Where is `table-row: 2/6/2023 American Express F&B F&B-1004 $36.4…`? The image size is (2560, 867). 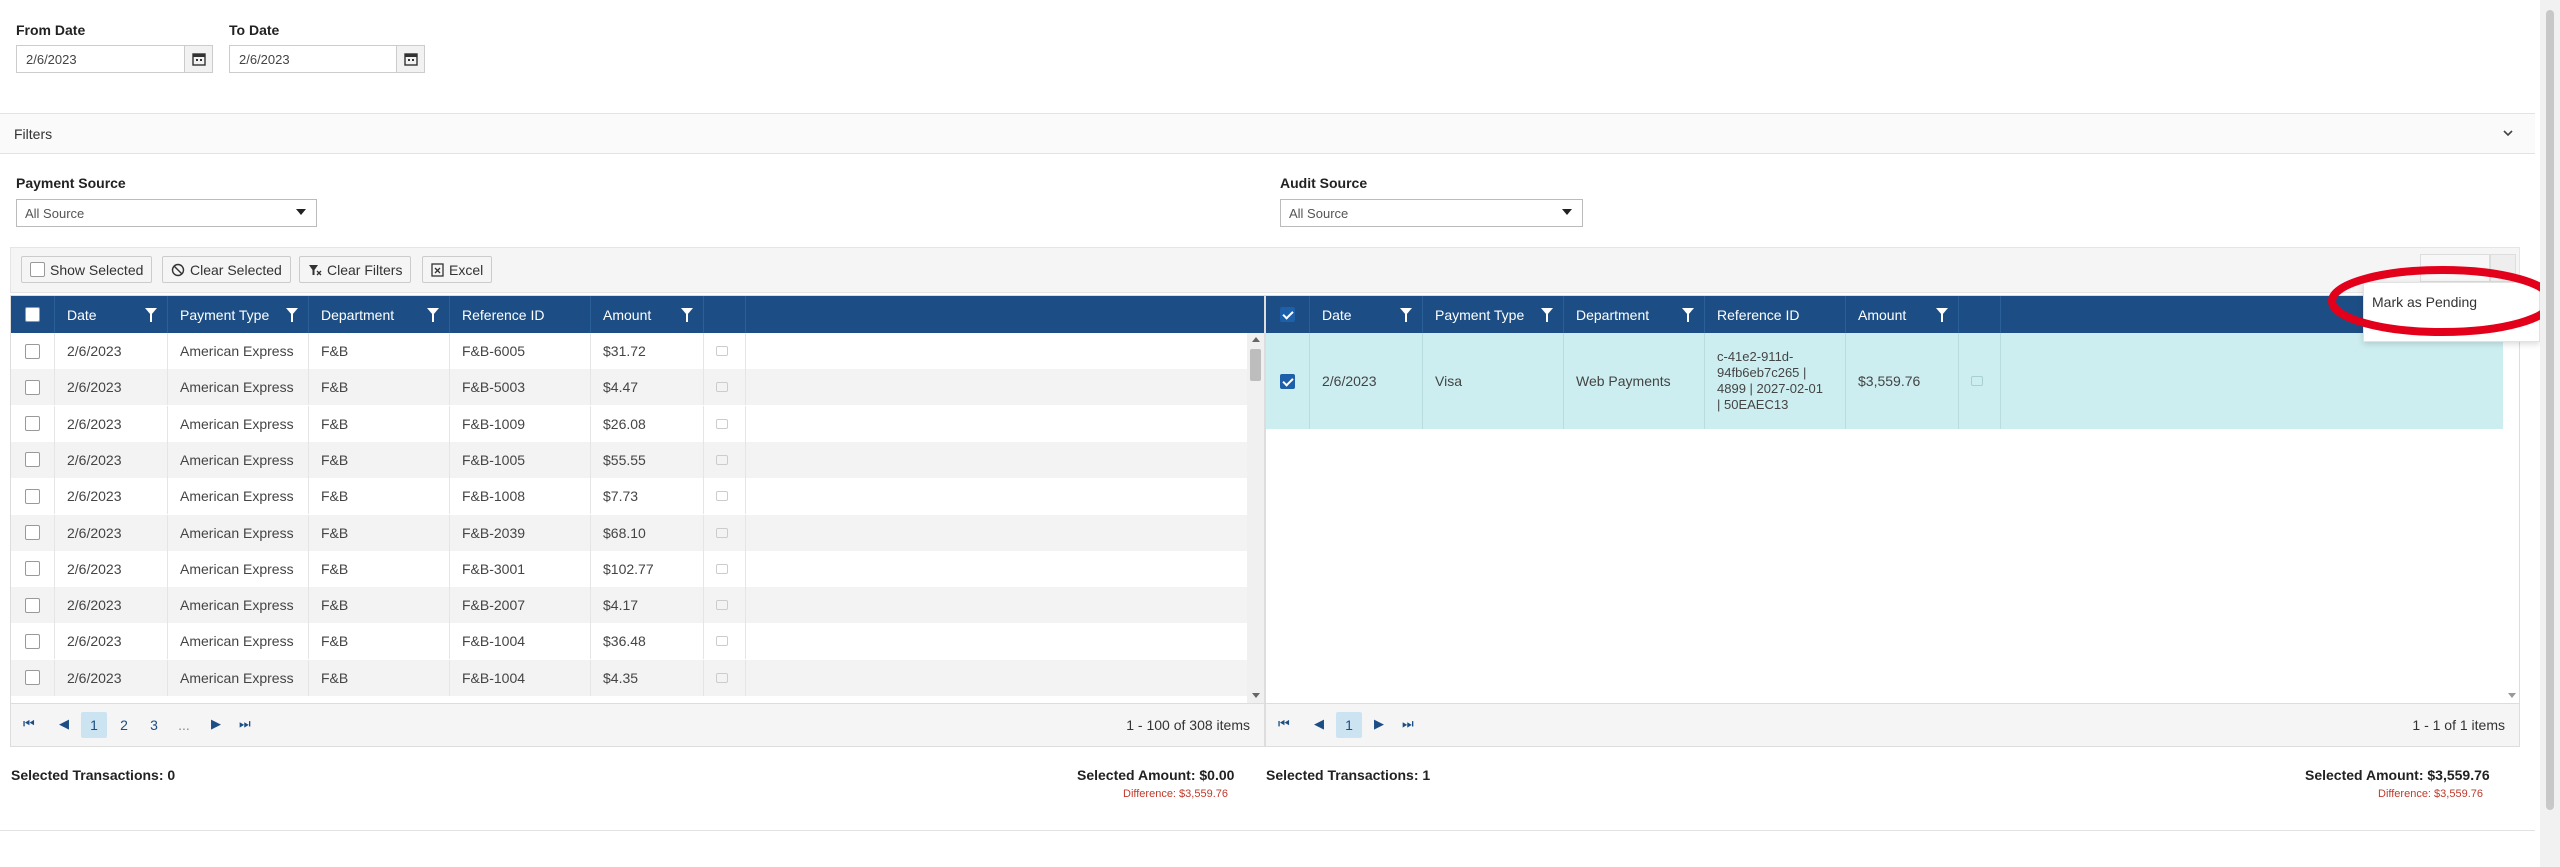 table-row: 2/6/2023 American Express F&B F&B-1004 $36.4… is located at coordinates (629, 641).